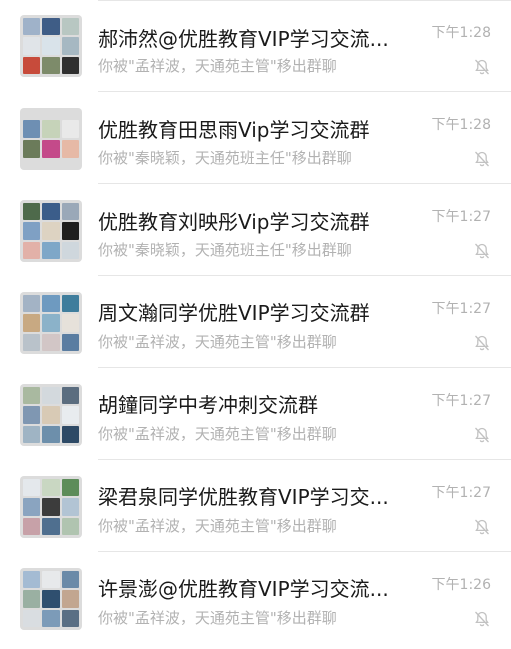 This screenshot has height=649, width=511. Describe the element at coordinates (234, 130) in the screenshot. I see `chat-title: 优胜教育田思雨Vip学习交流群` at that location.